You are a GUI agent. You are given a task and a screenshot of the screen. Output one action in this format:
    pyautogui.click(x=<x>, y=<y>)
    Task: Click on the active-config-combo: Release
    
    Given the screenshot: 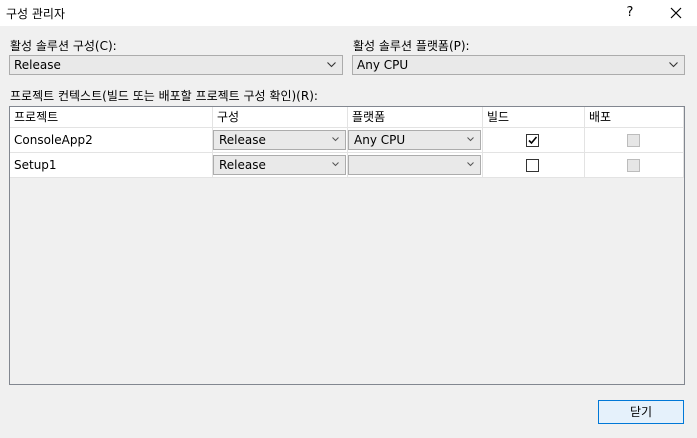 What is the action you would take?
    pyautogui.click(x=176, y=65)
    